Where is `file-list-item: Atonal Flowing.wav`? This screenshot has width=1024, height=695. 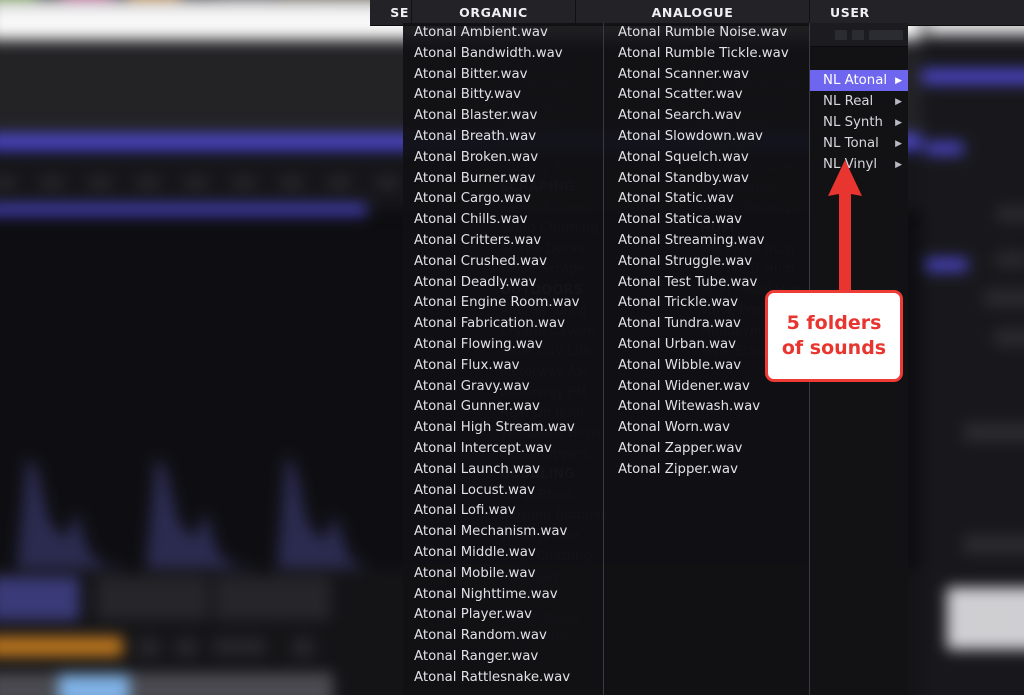
file-list-item: Atonal Flowing.wav is located at coordinates (503, 345).